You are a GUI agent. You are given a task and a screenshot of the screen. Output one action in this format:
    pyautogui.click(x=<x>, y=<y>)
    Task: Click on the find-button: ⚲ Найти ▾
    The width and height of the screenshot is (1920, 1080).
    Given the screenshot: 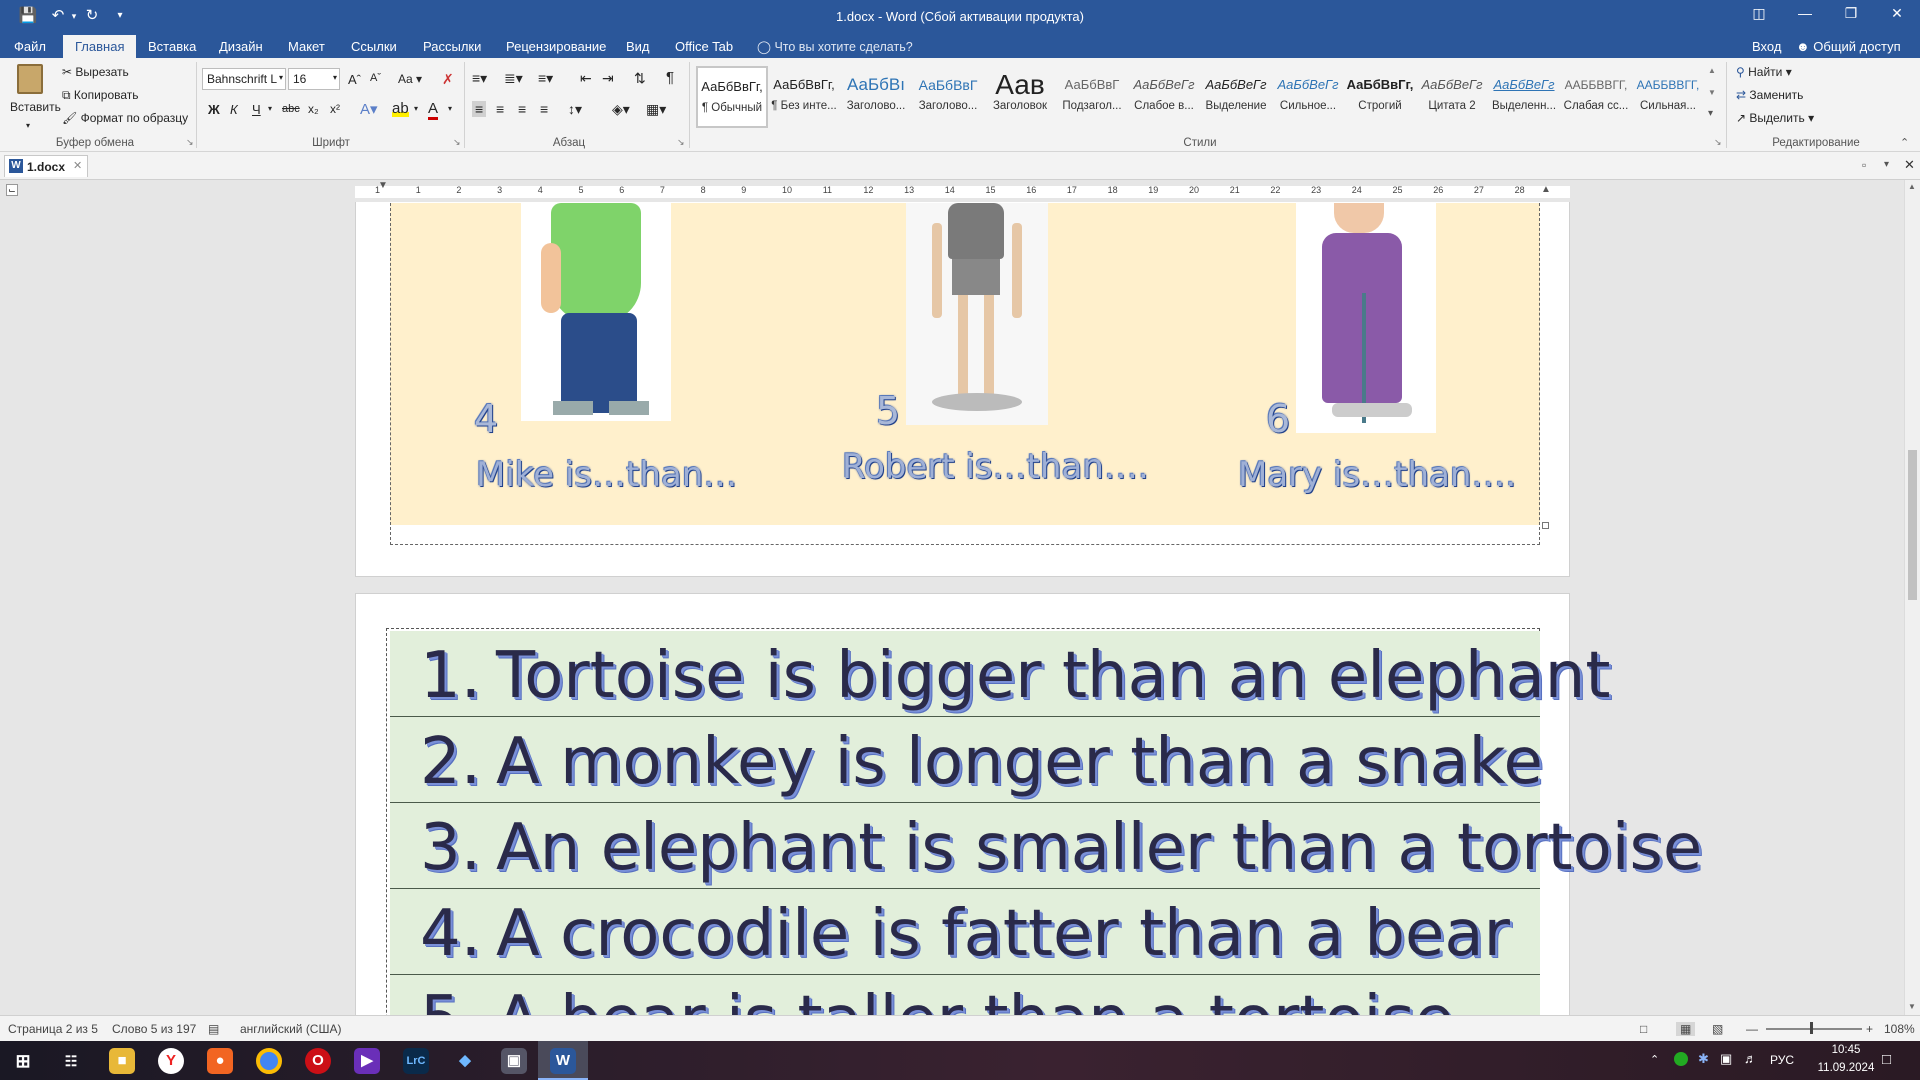 What is the action you would take?
    pyautogui.click(x=1764, y=72)
    